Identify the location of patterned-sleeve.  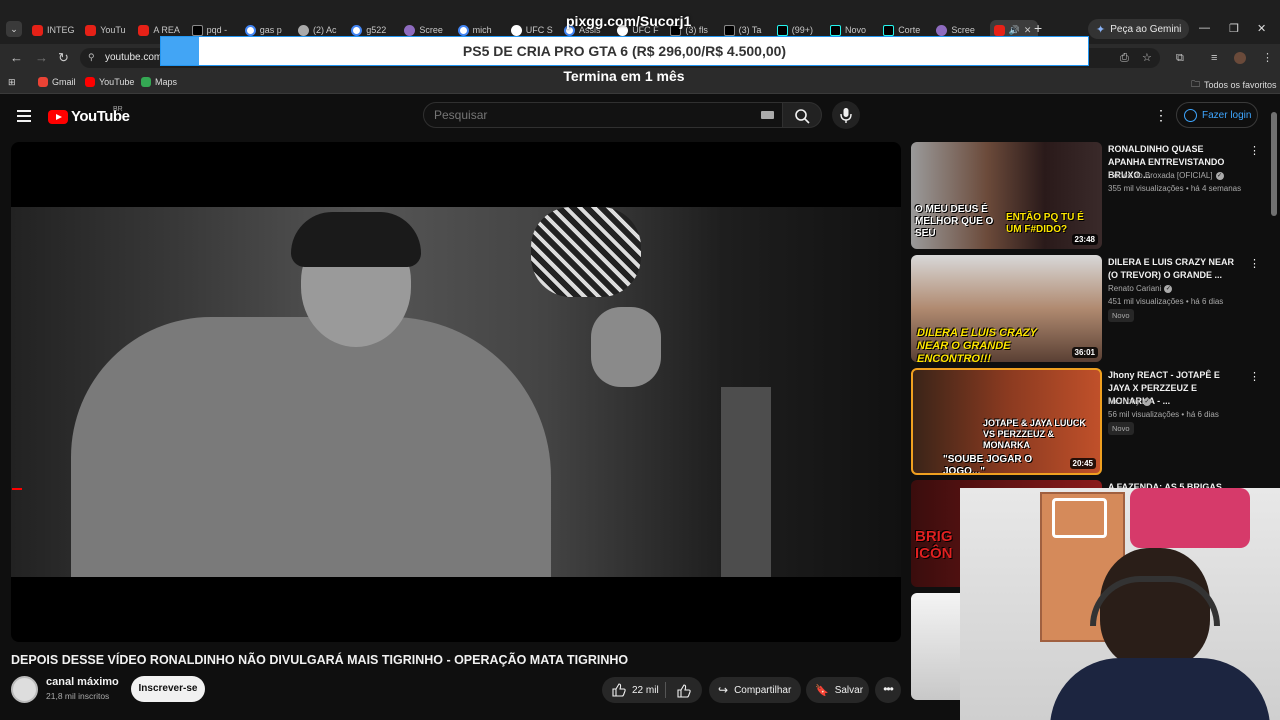
(586, 252).